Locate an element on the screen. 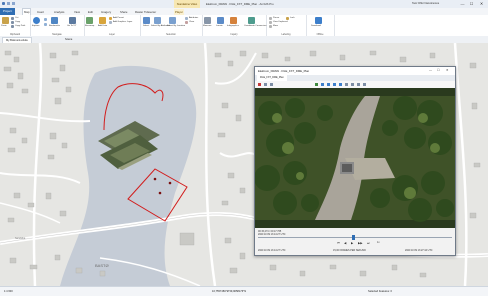 The width and height of the screenshot is (488, 296). group-clipboard: Paste Cut Copy Copy Path Clipboard is located at coordinates (15, 25).